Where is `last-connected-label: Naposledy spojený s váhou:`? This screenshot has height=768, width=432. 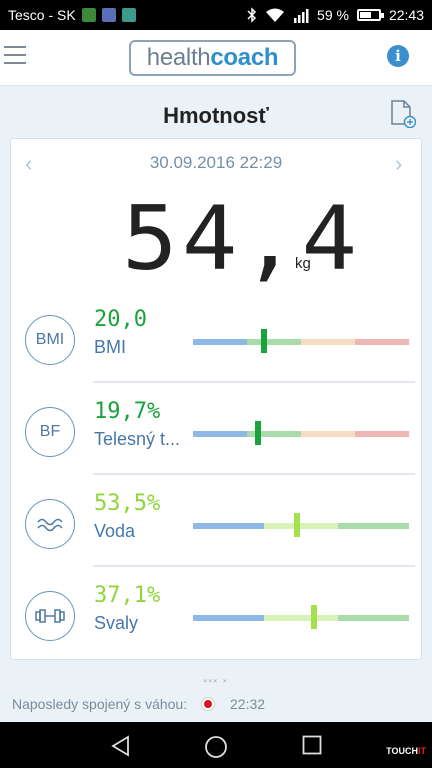
last-connected-label: Naposledy spojený s váhou: is located at coordinates (100, 704).